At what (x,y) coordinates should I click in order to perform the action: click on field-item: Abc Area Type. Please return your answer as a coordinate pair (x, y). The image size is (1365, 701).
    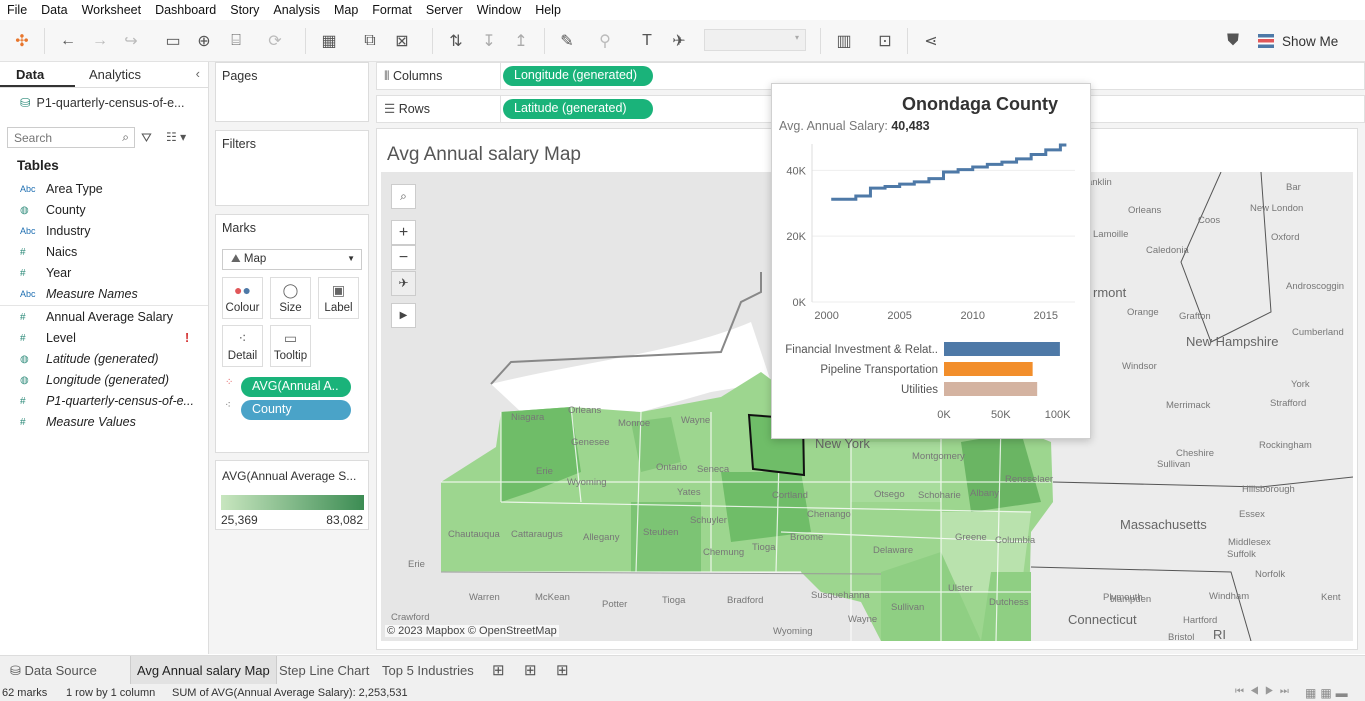
    Looking at the image, I should click on (100, 189).